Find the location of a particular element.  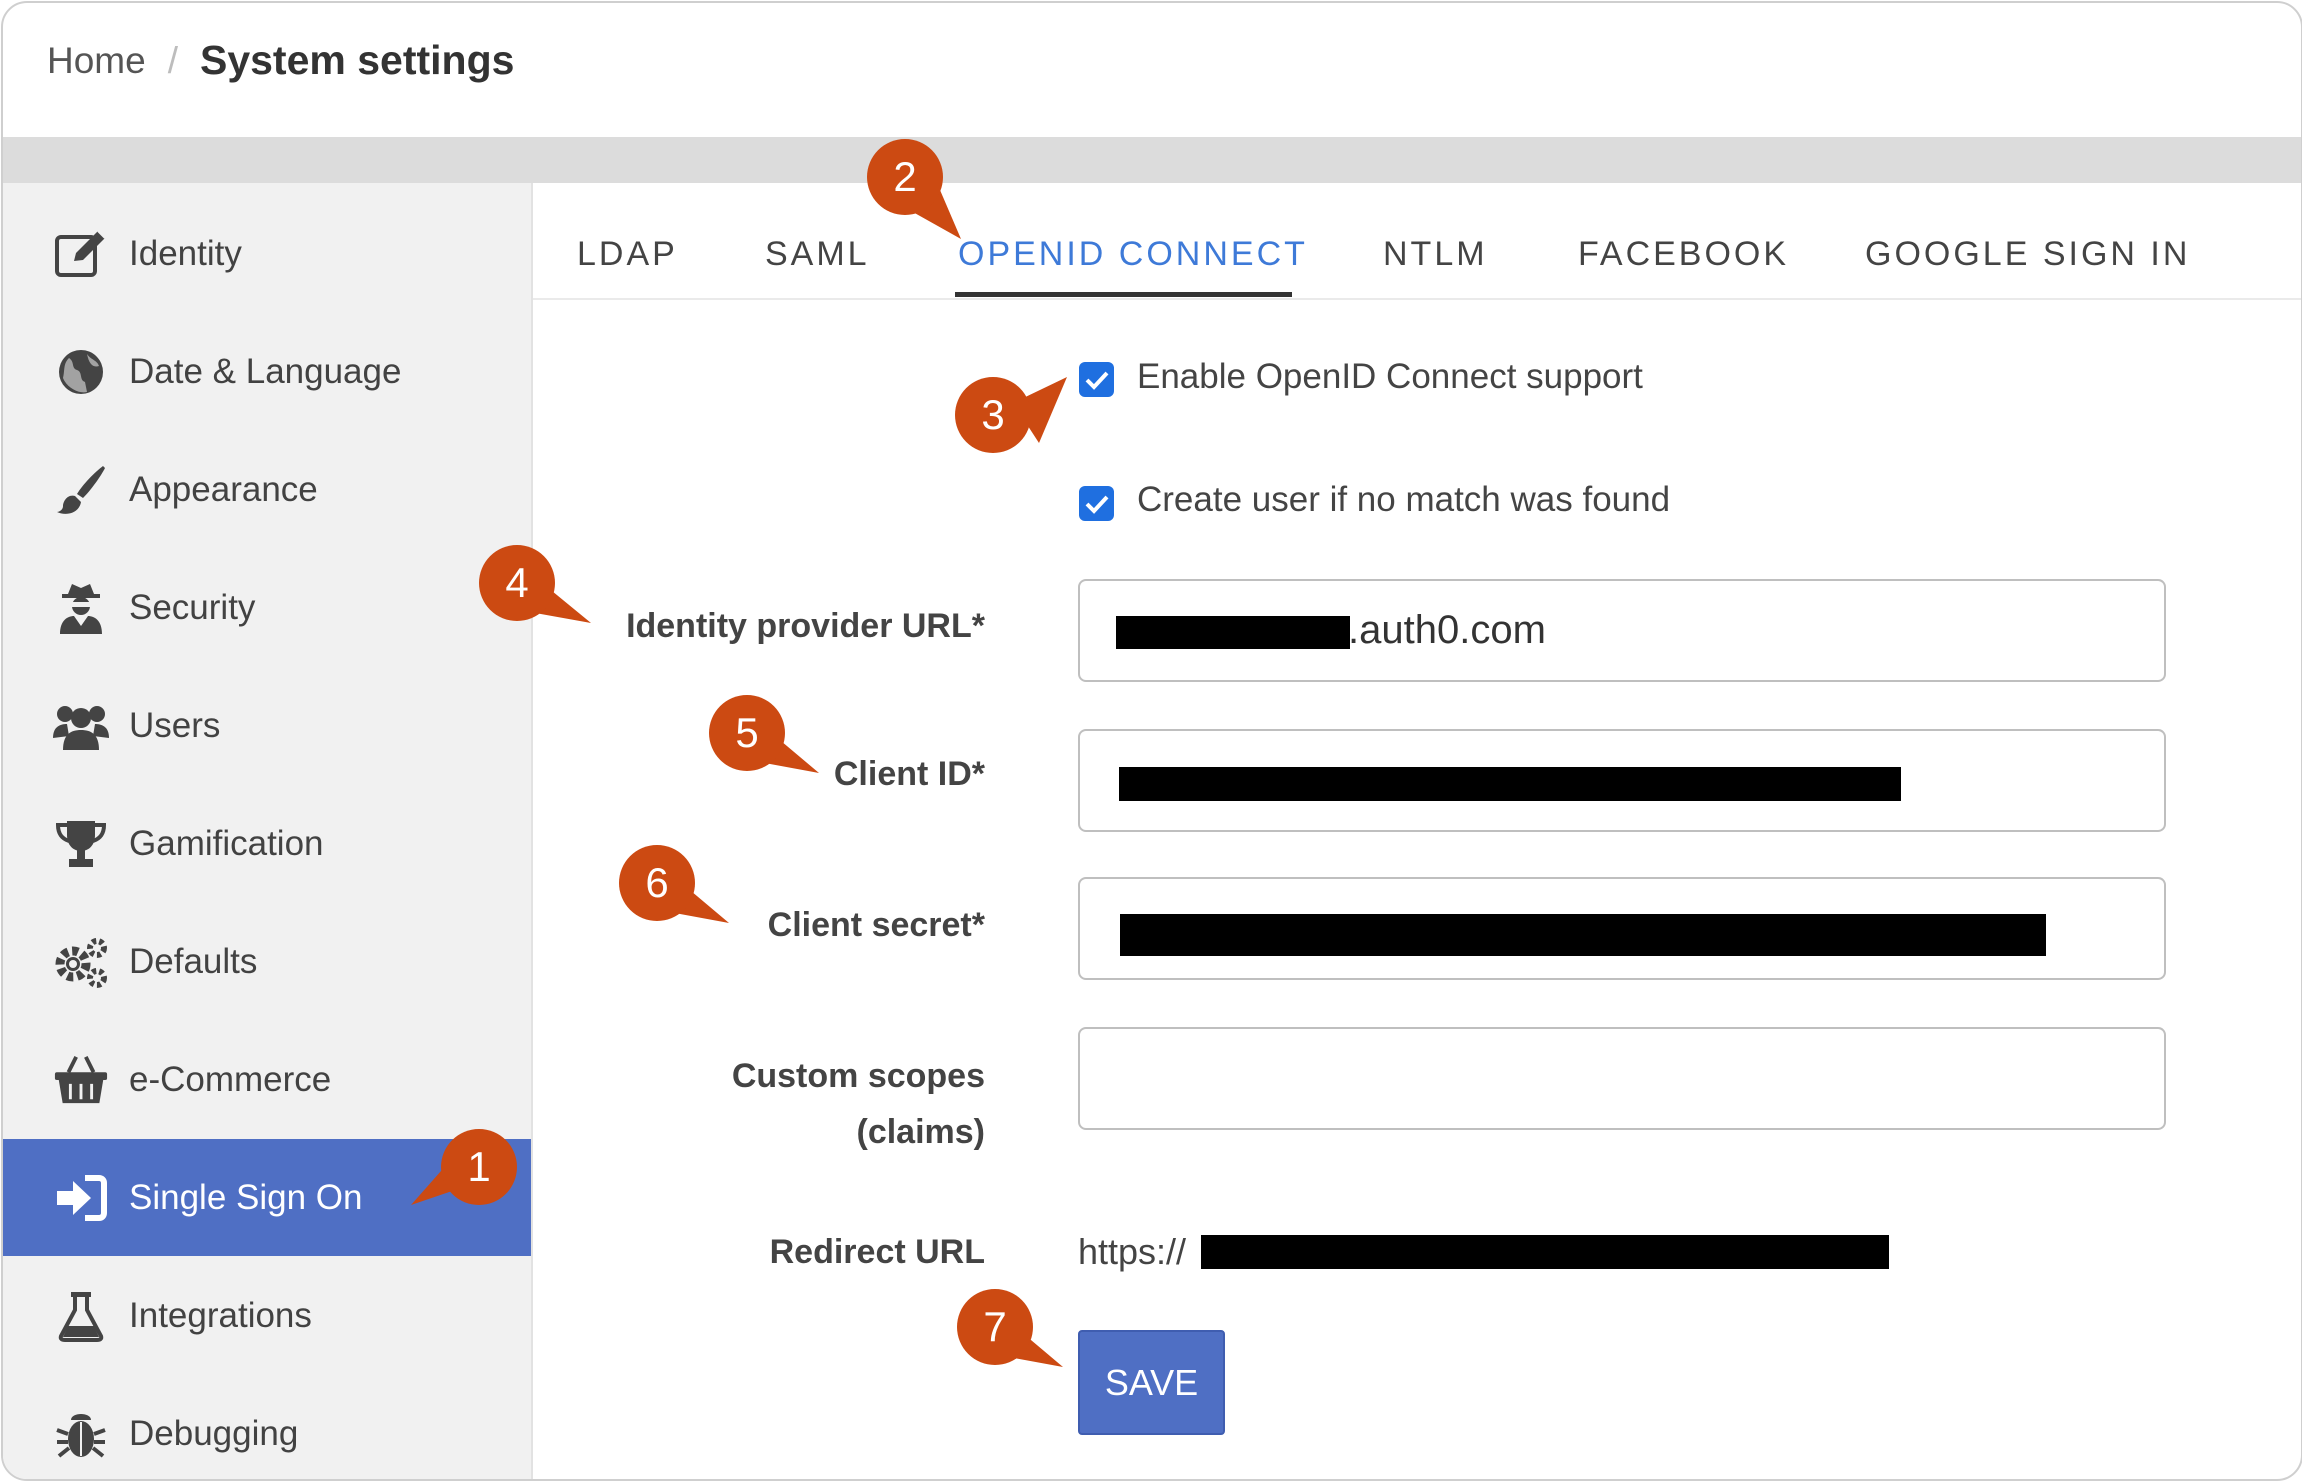

sidebar-item-users: Users is located at coordinates (267, 725).